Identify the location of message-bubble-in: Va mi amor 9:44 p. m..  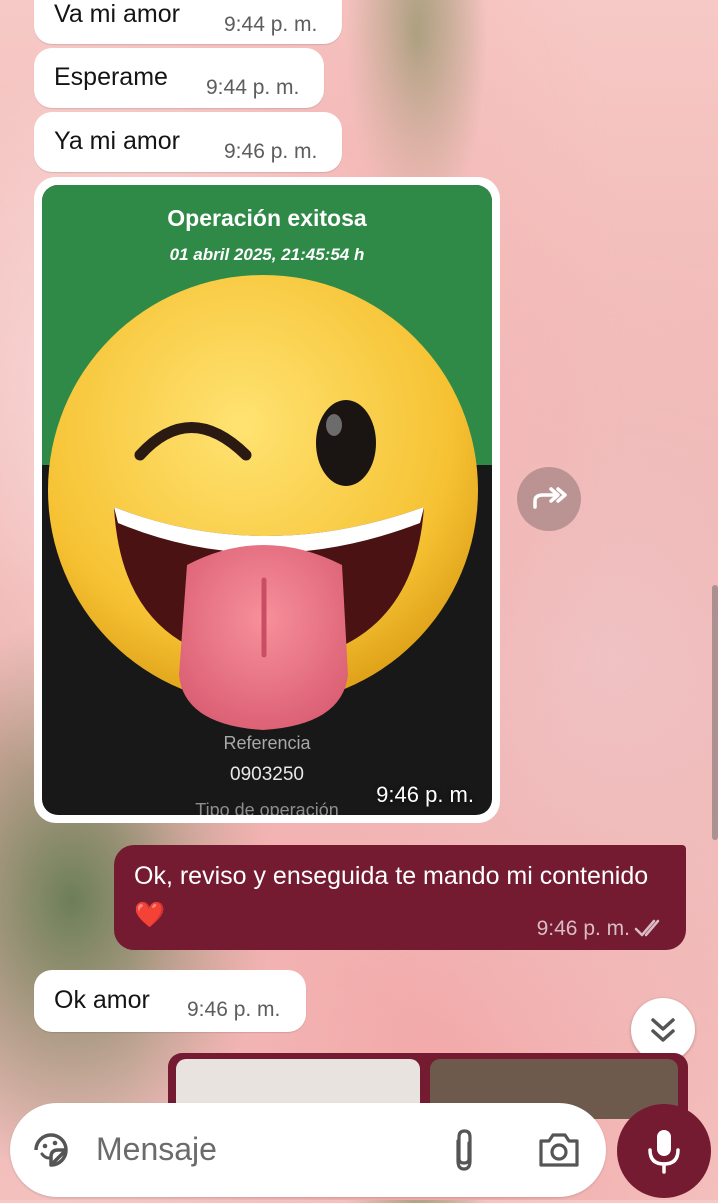
(188, 22).